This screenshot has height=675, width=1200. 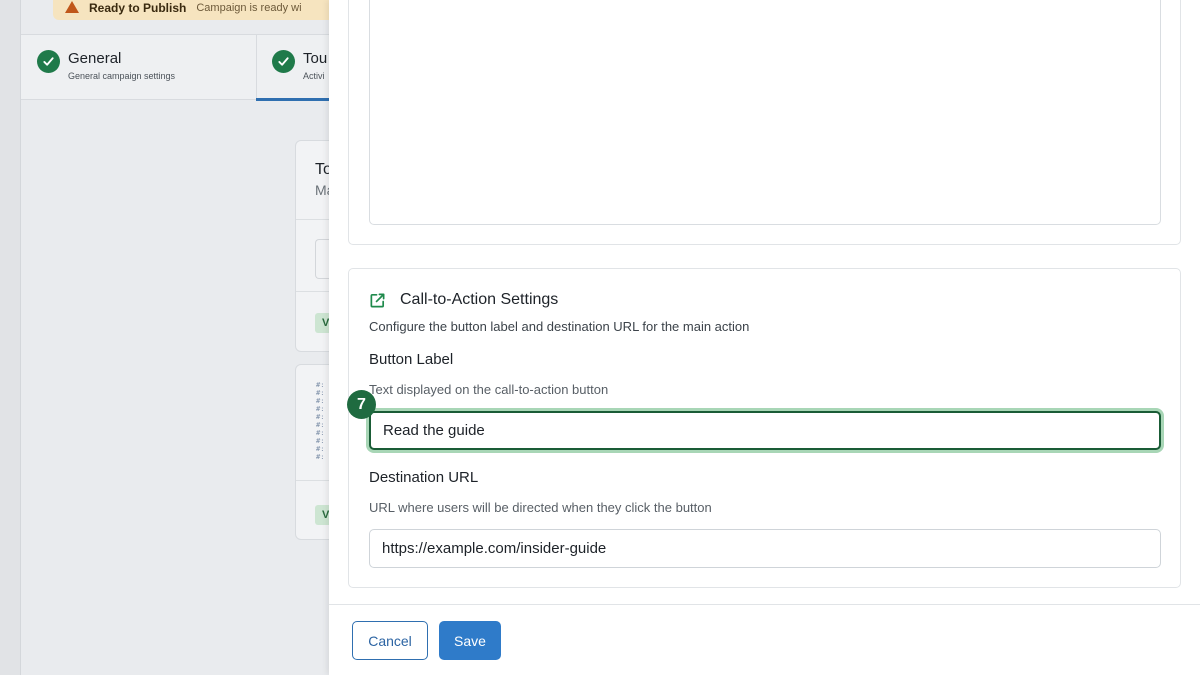 What do you see at coordinates (765, 548) in the screenshot?
I see `destination-url-input` at bounding box center [765, 548].